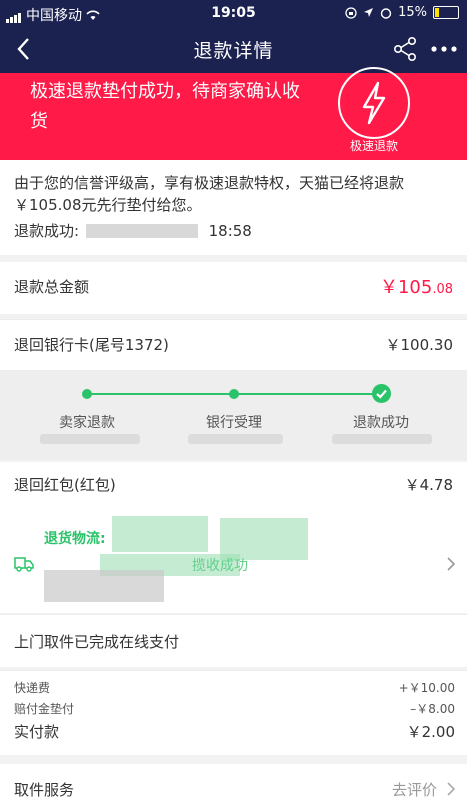  Describe the element at coordinates (32, 688) in the screenshot. I see `fee-label-shipping: 快递费` at that location.